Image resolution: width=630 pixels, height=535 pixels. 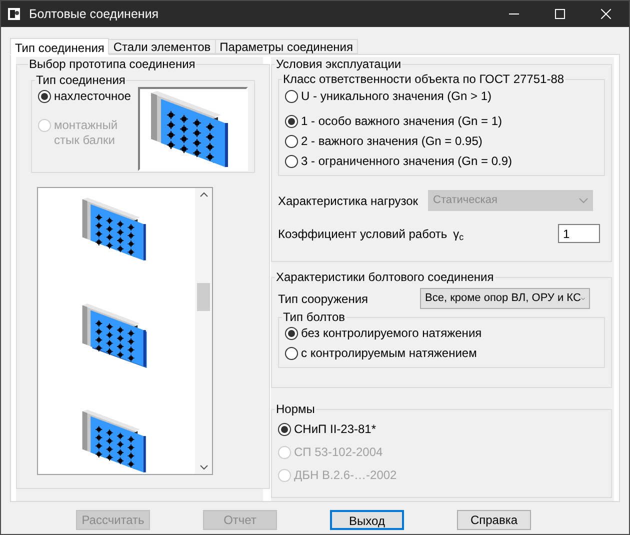 I want to click on field-label: Тип сооружения, so click(x=324, y=299).